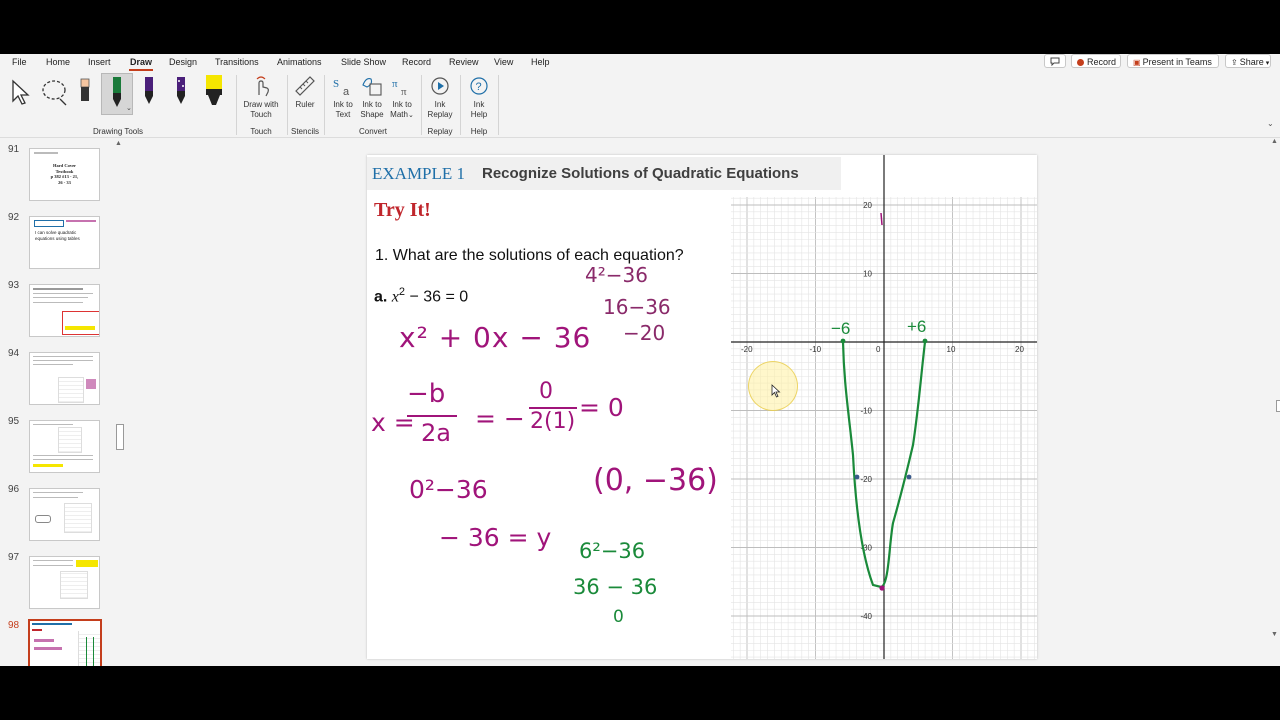 This screenshot has width=1280, height=720. I want to click on tab-slide-show: Slide Show, so click(363, 62).